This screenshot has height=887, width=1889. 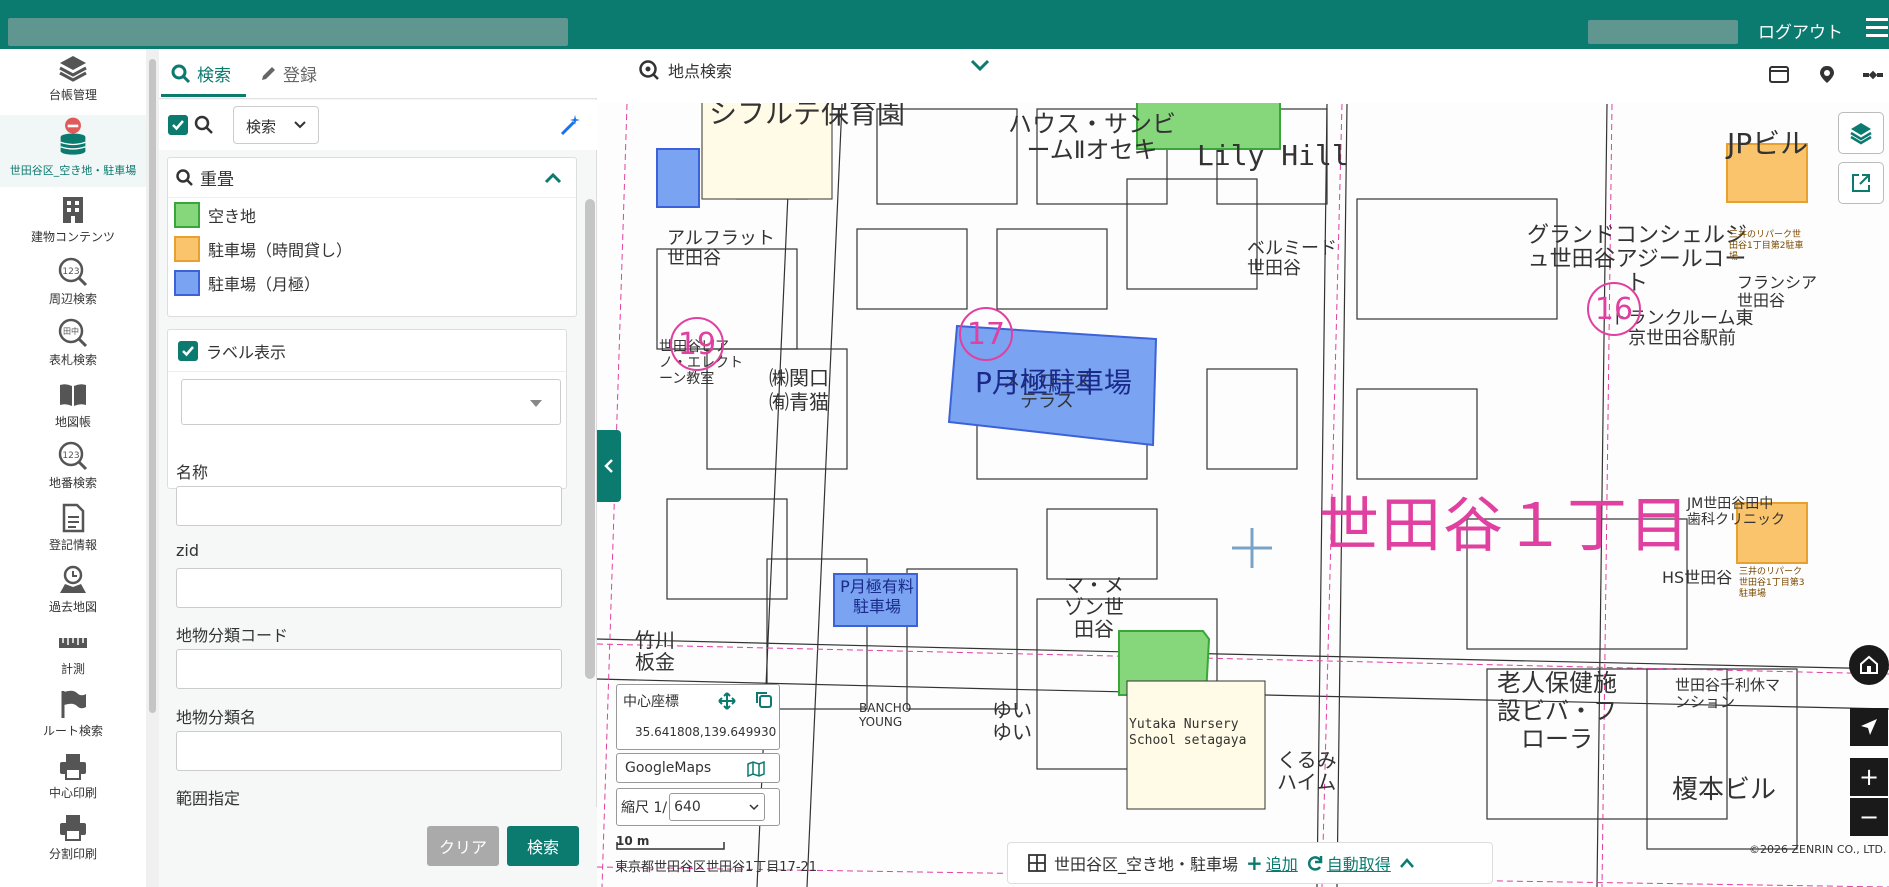 I want to click on map-label: ベルミード世田谷, so click(x=1292, y=258).